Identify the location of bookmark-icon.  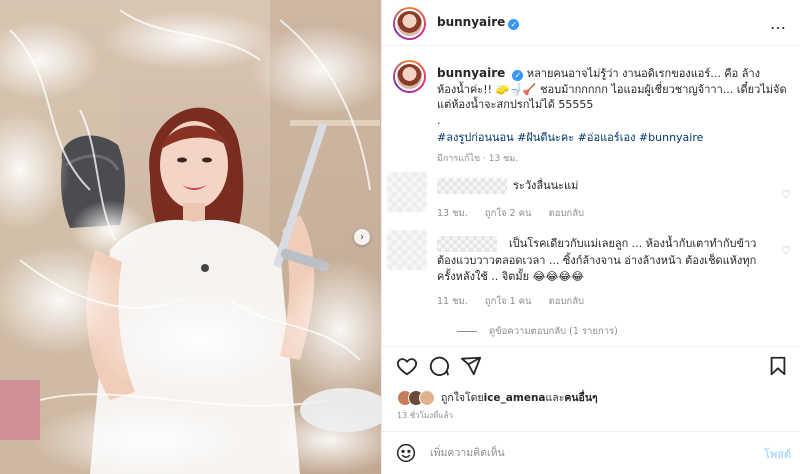
(778, 366).